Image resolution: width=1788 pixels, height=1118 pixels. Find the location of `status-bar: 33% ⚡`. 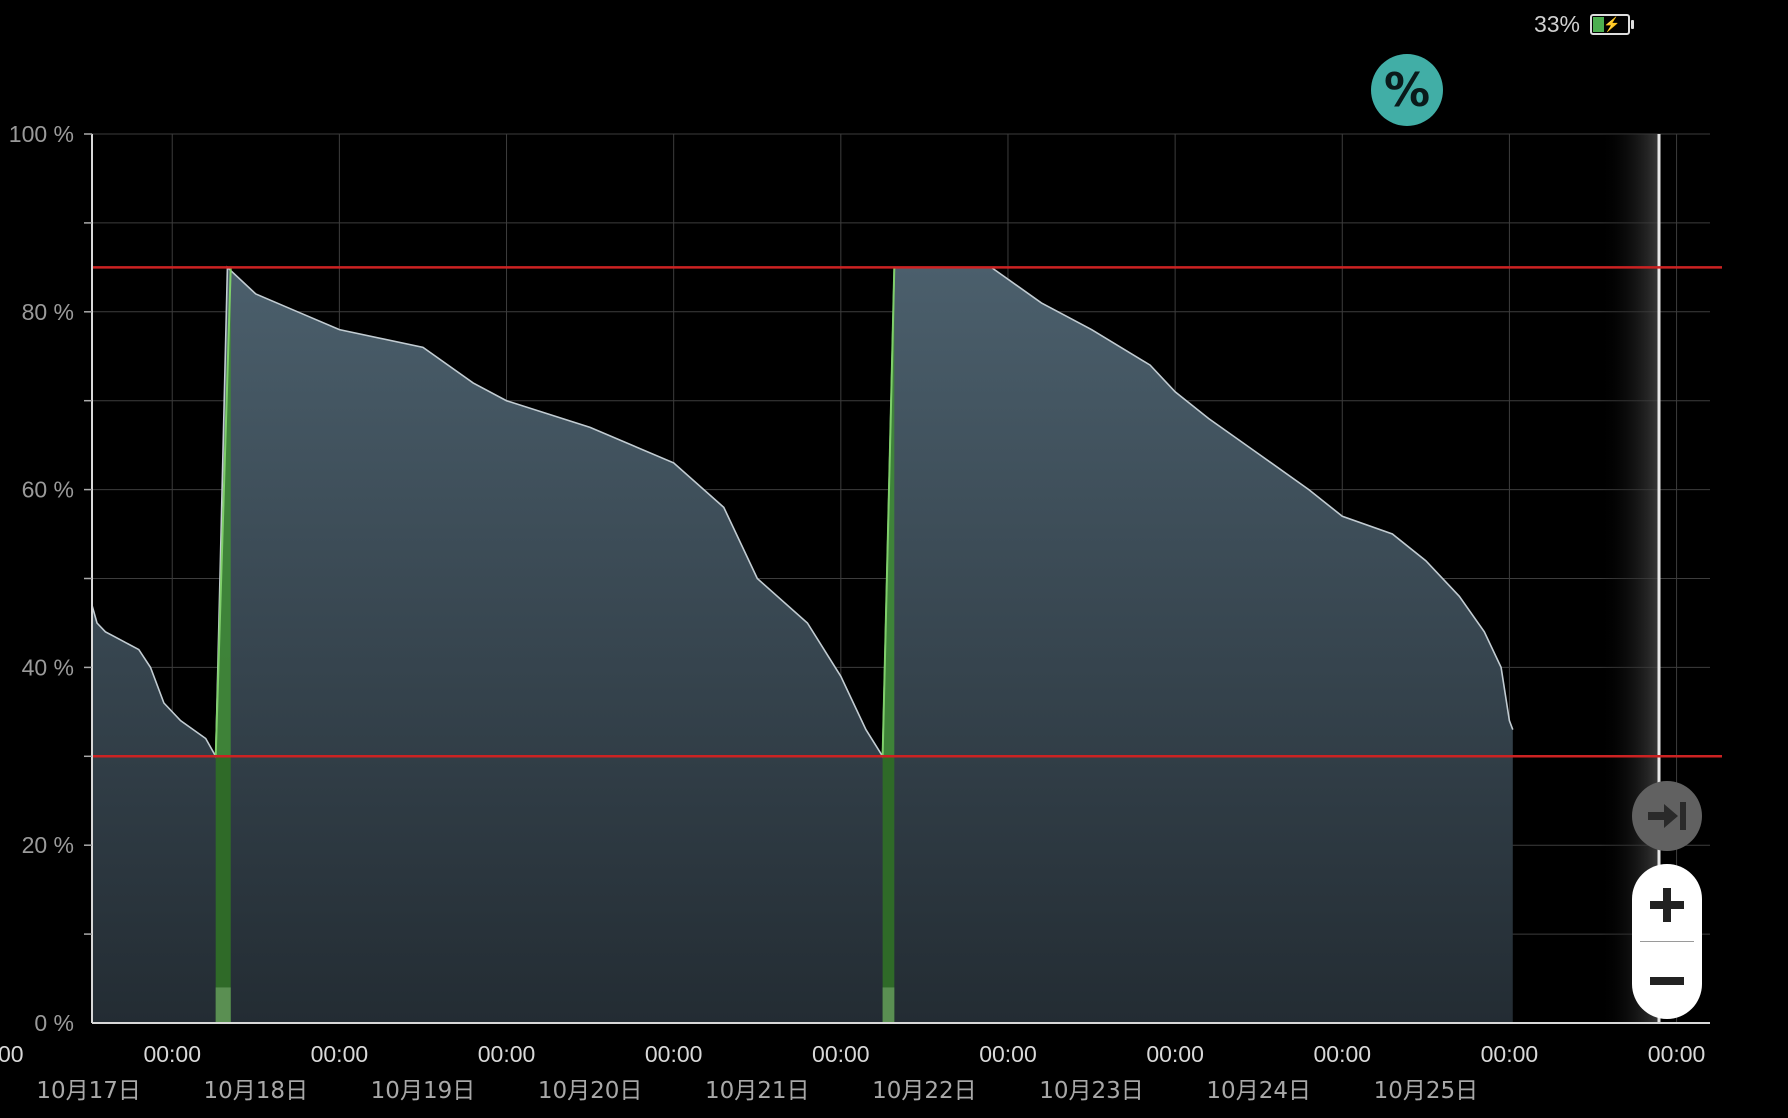

status-bar: 33% ⚡ is located at coordinates (1583, 24).